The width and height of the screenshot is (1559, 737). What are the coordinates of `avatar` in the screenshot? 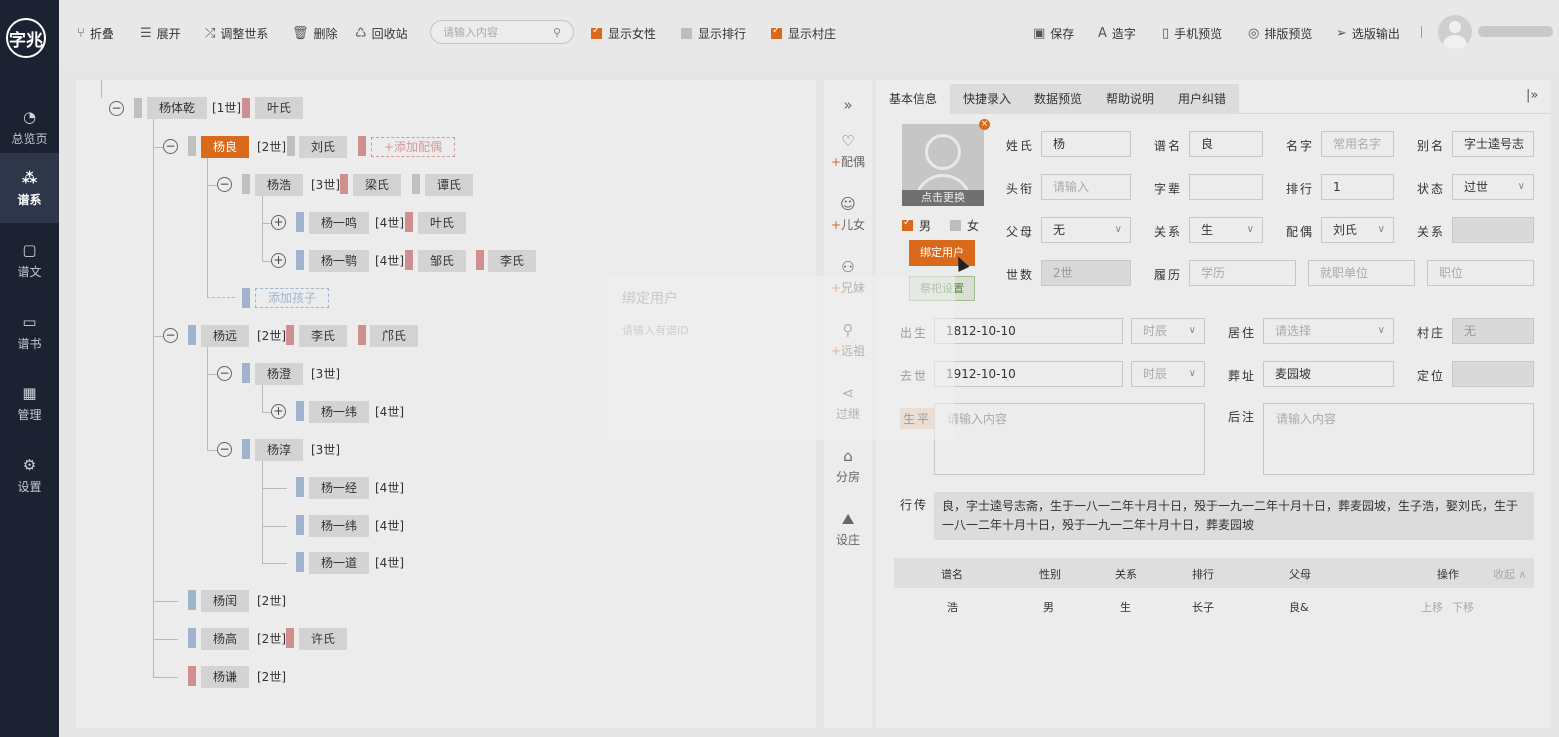 It's located at (1455, 32).